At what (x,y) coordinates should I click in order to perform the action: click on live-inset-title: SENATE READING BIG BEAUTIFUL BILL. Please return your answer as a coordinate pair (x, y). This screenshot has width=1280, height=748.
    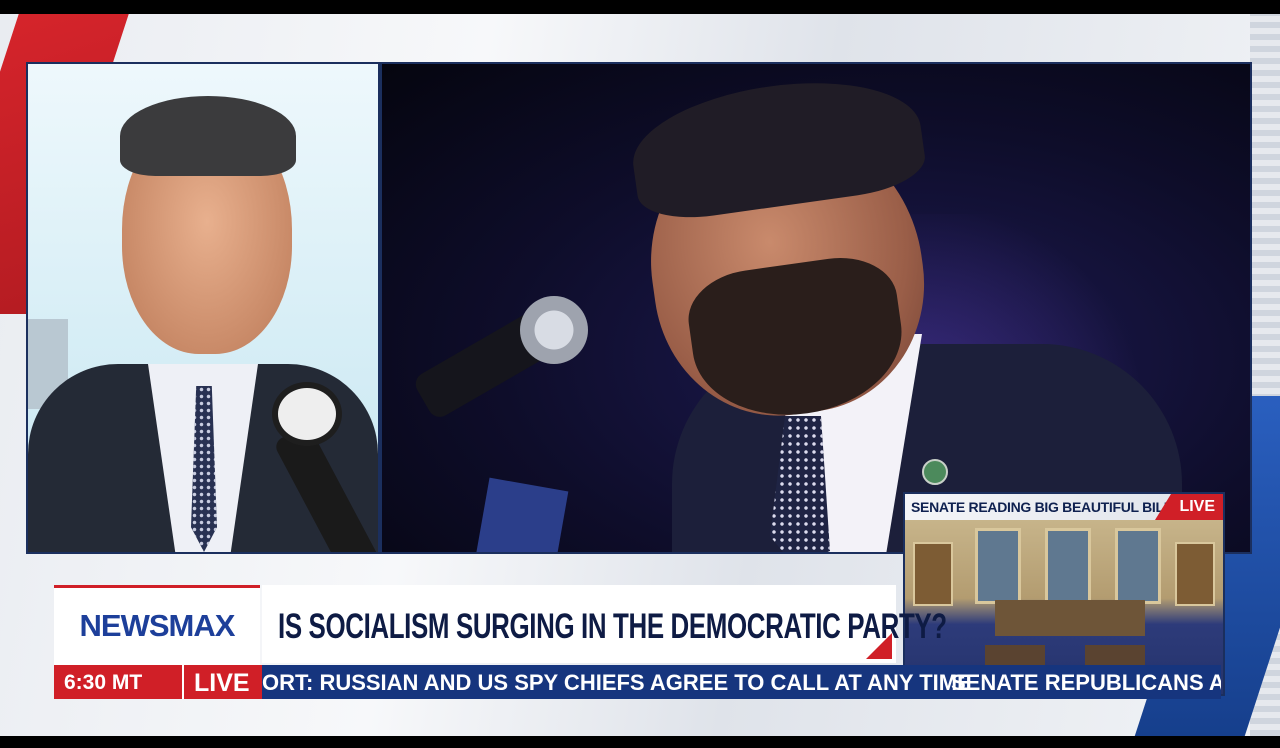
    Looking at the image, I should click on (1042, 507).